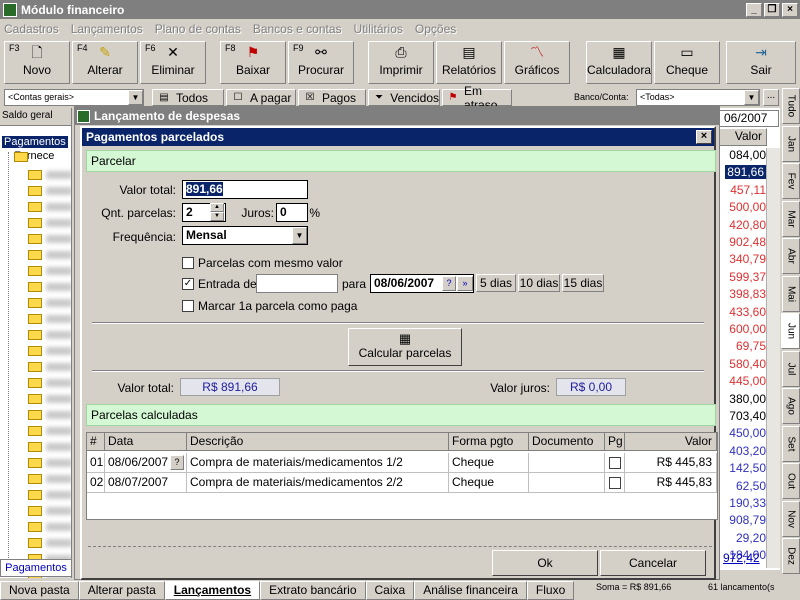  Describe the element at coordinates (539, 283) in the screenshot. I see `10-dias-button: 10 dias` at that location.